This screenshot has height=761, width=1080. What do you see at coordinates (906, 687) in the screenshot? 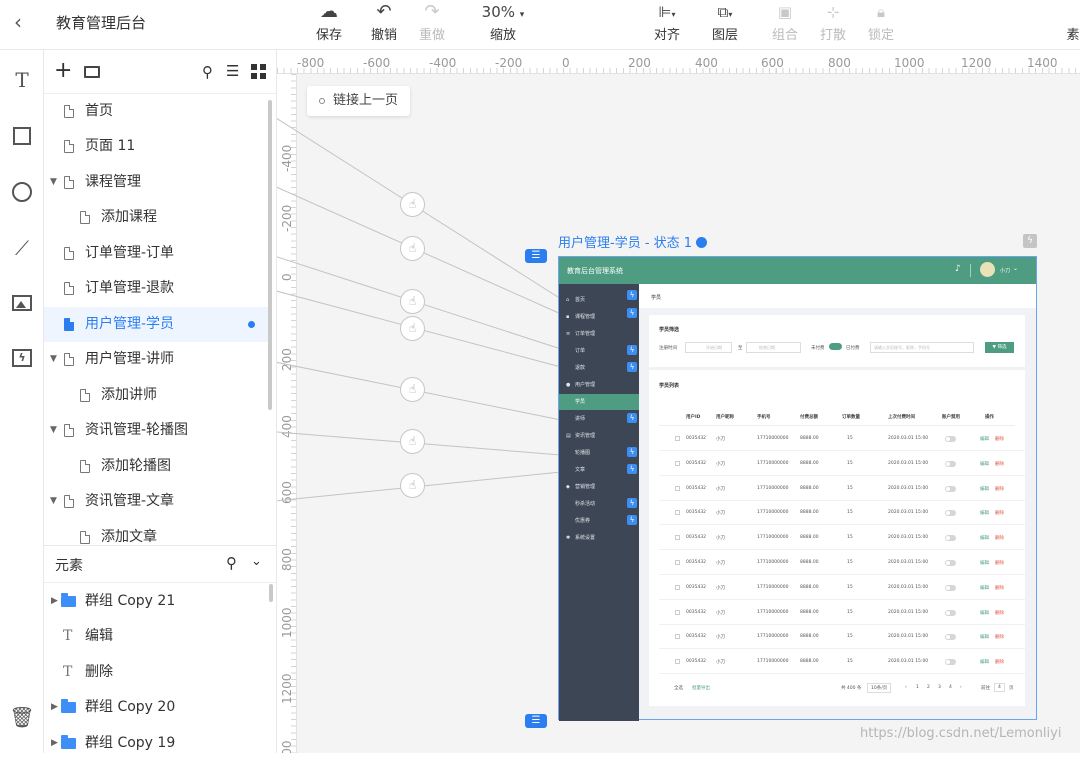
I see `mock-prev-icon: ‹` at bounding box center [906, 687].